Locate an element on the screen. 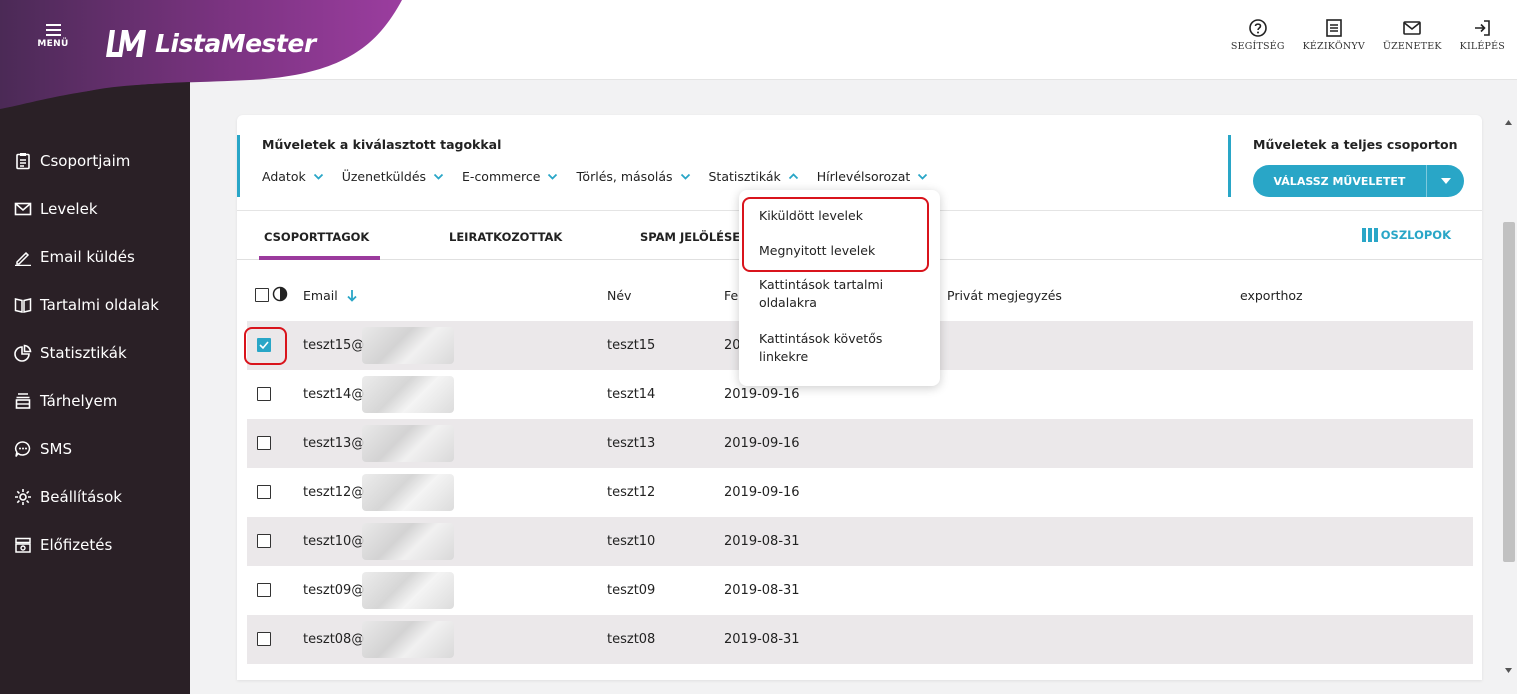 The height and width of the screenshot is (694, 1517). op-adatok: Adatok is located at coordinates (293, 176).